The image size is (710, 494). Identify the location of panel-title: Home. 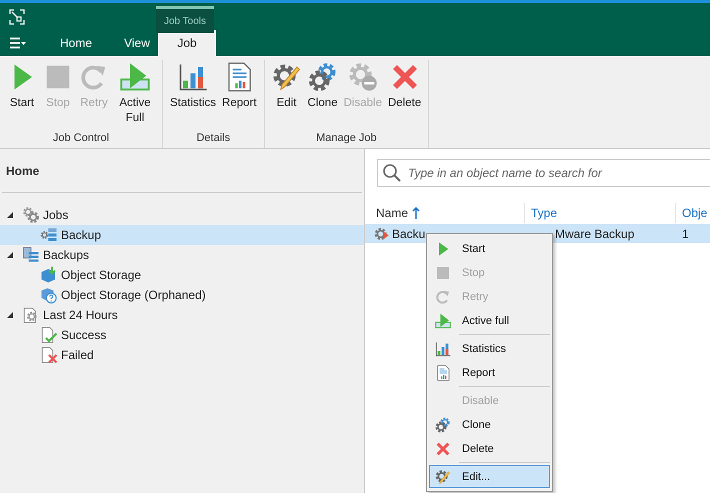
(22, 171).